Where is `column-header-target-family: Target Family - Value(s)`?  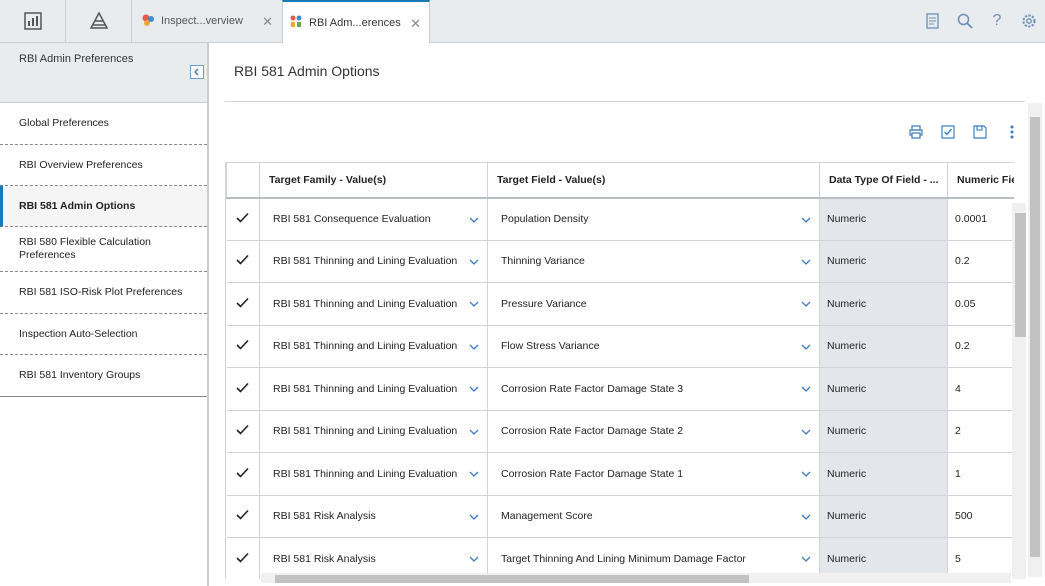 column-header-target-family: Target Family - Value(s) is located at coordinates (373, 180).